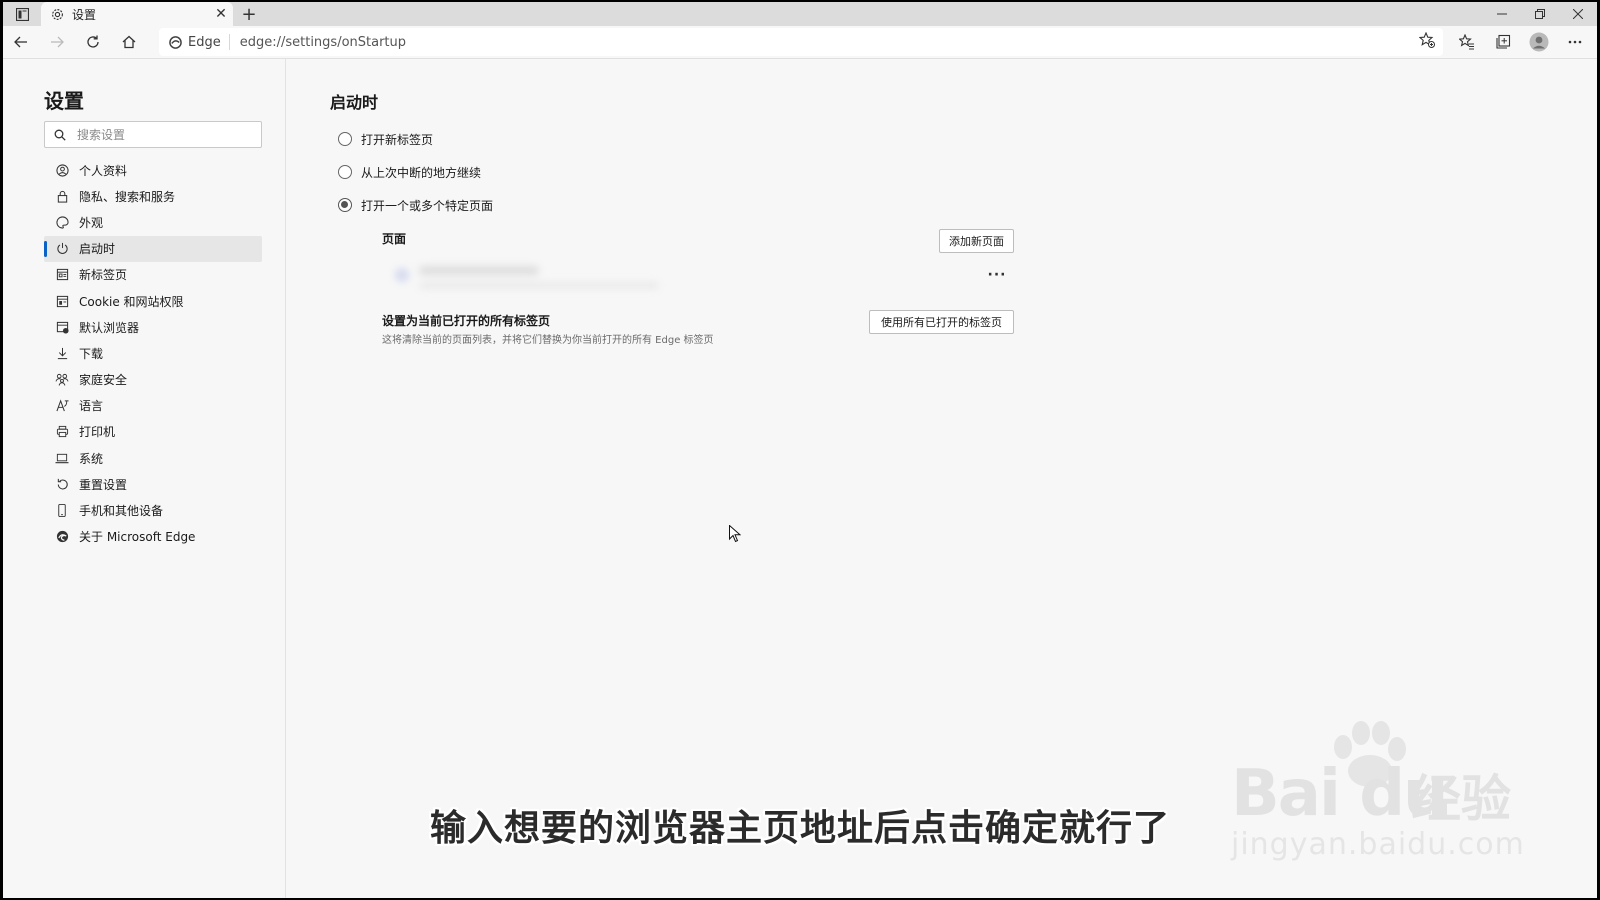 The image size is (1600, 900). I want to click on profile-button, so click(1539, 42).